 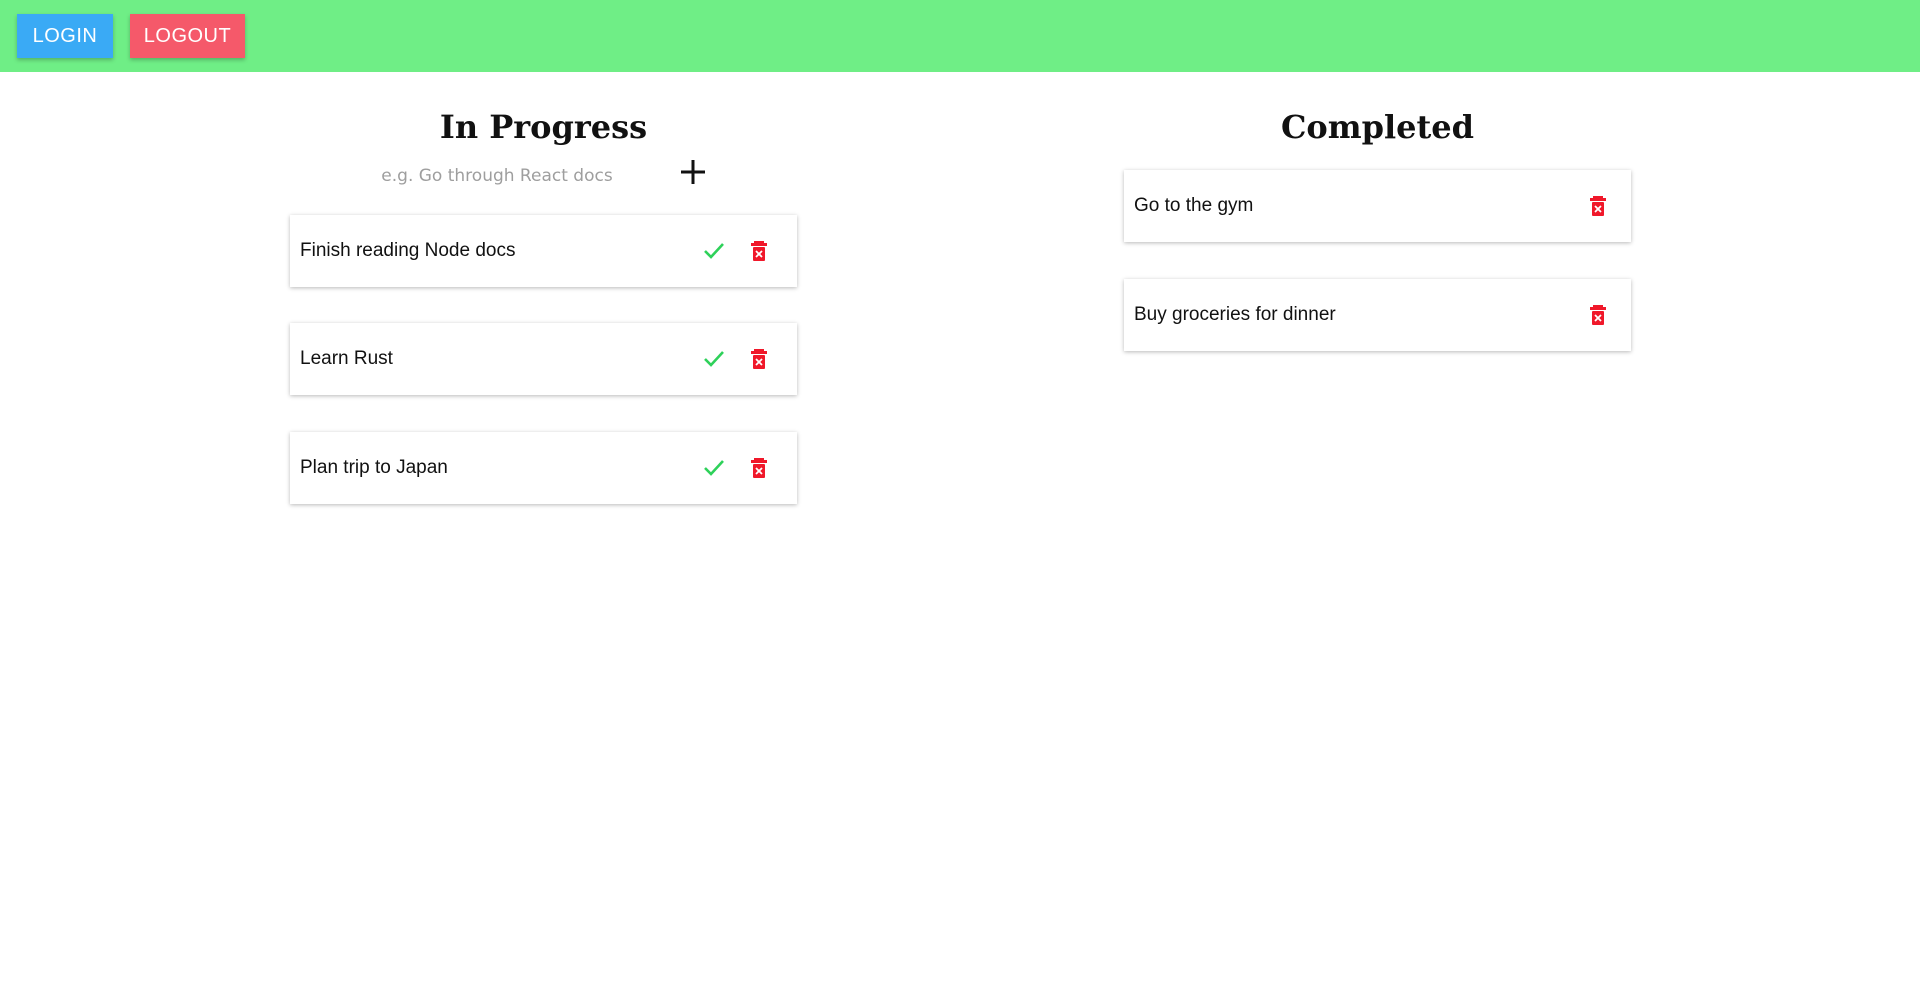 What do you see at coordinates (960, 36) in the screenshot?
I see `top-bar: LOGIN LOGOUT` at bounding box center [960, 36].